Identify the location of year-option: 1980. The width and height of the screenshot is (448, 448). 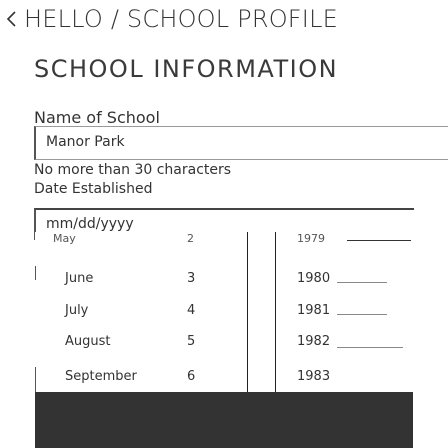
(313, 281).